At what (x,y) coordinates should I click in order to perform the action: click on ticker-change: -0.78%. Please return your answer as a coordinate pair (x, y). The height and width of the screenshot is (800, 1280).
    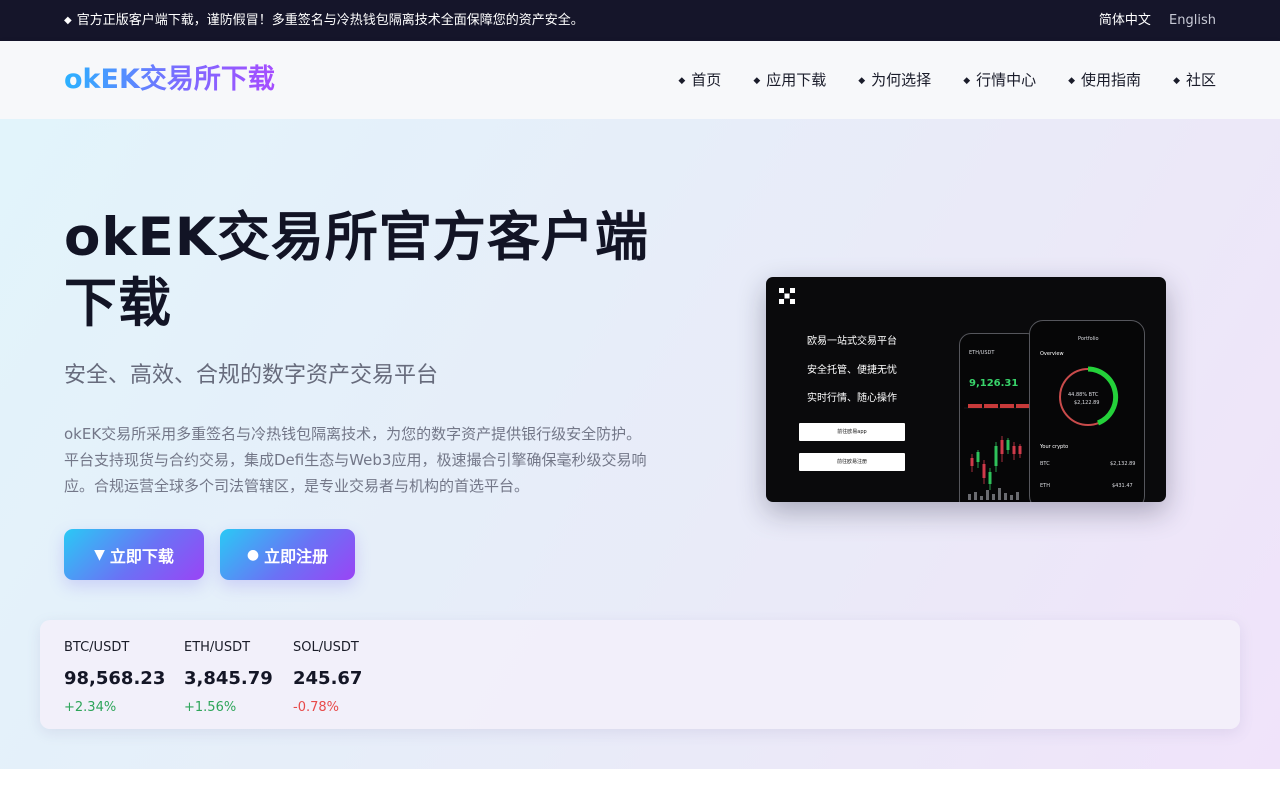
    Looking at the image, I should click on (316, 707).